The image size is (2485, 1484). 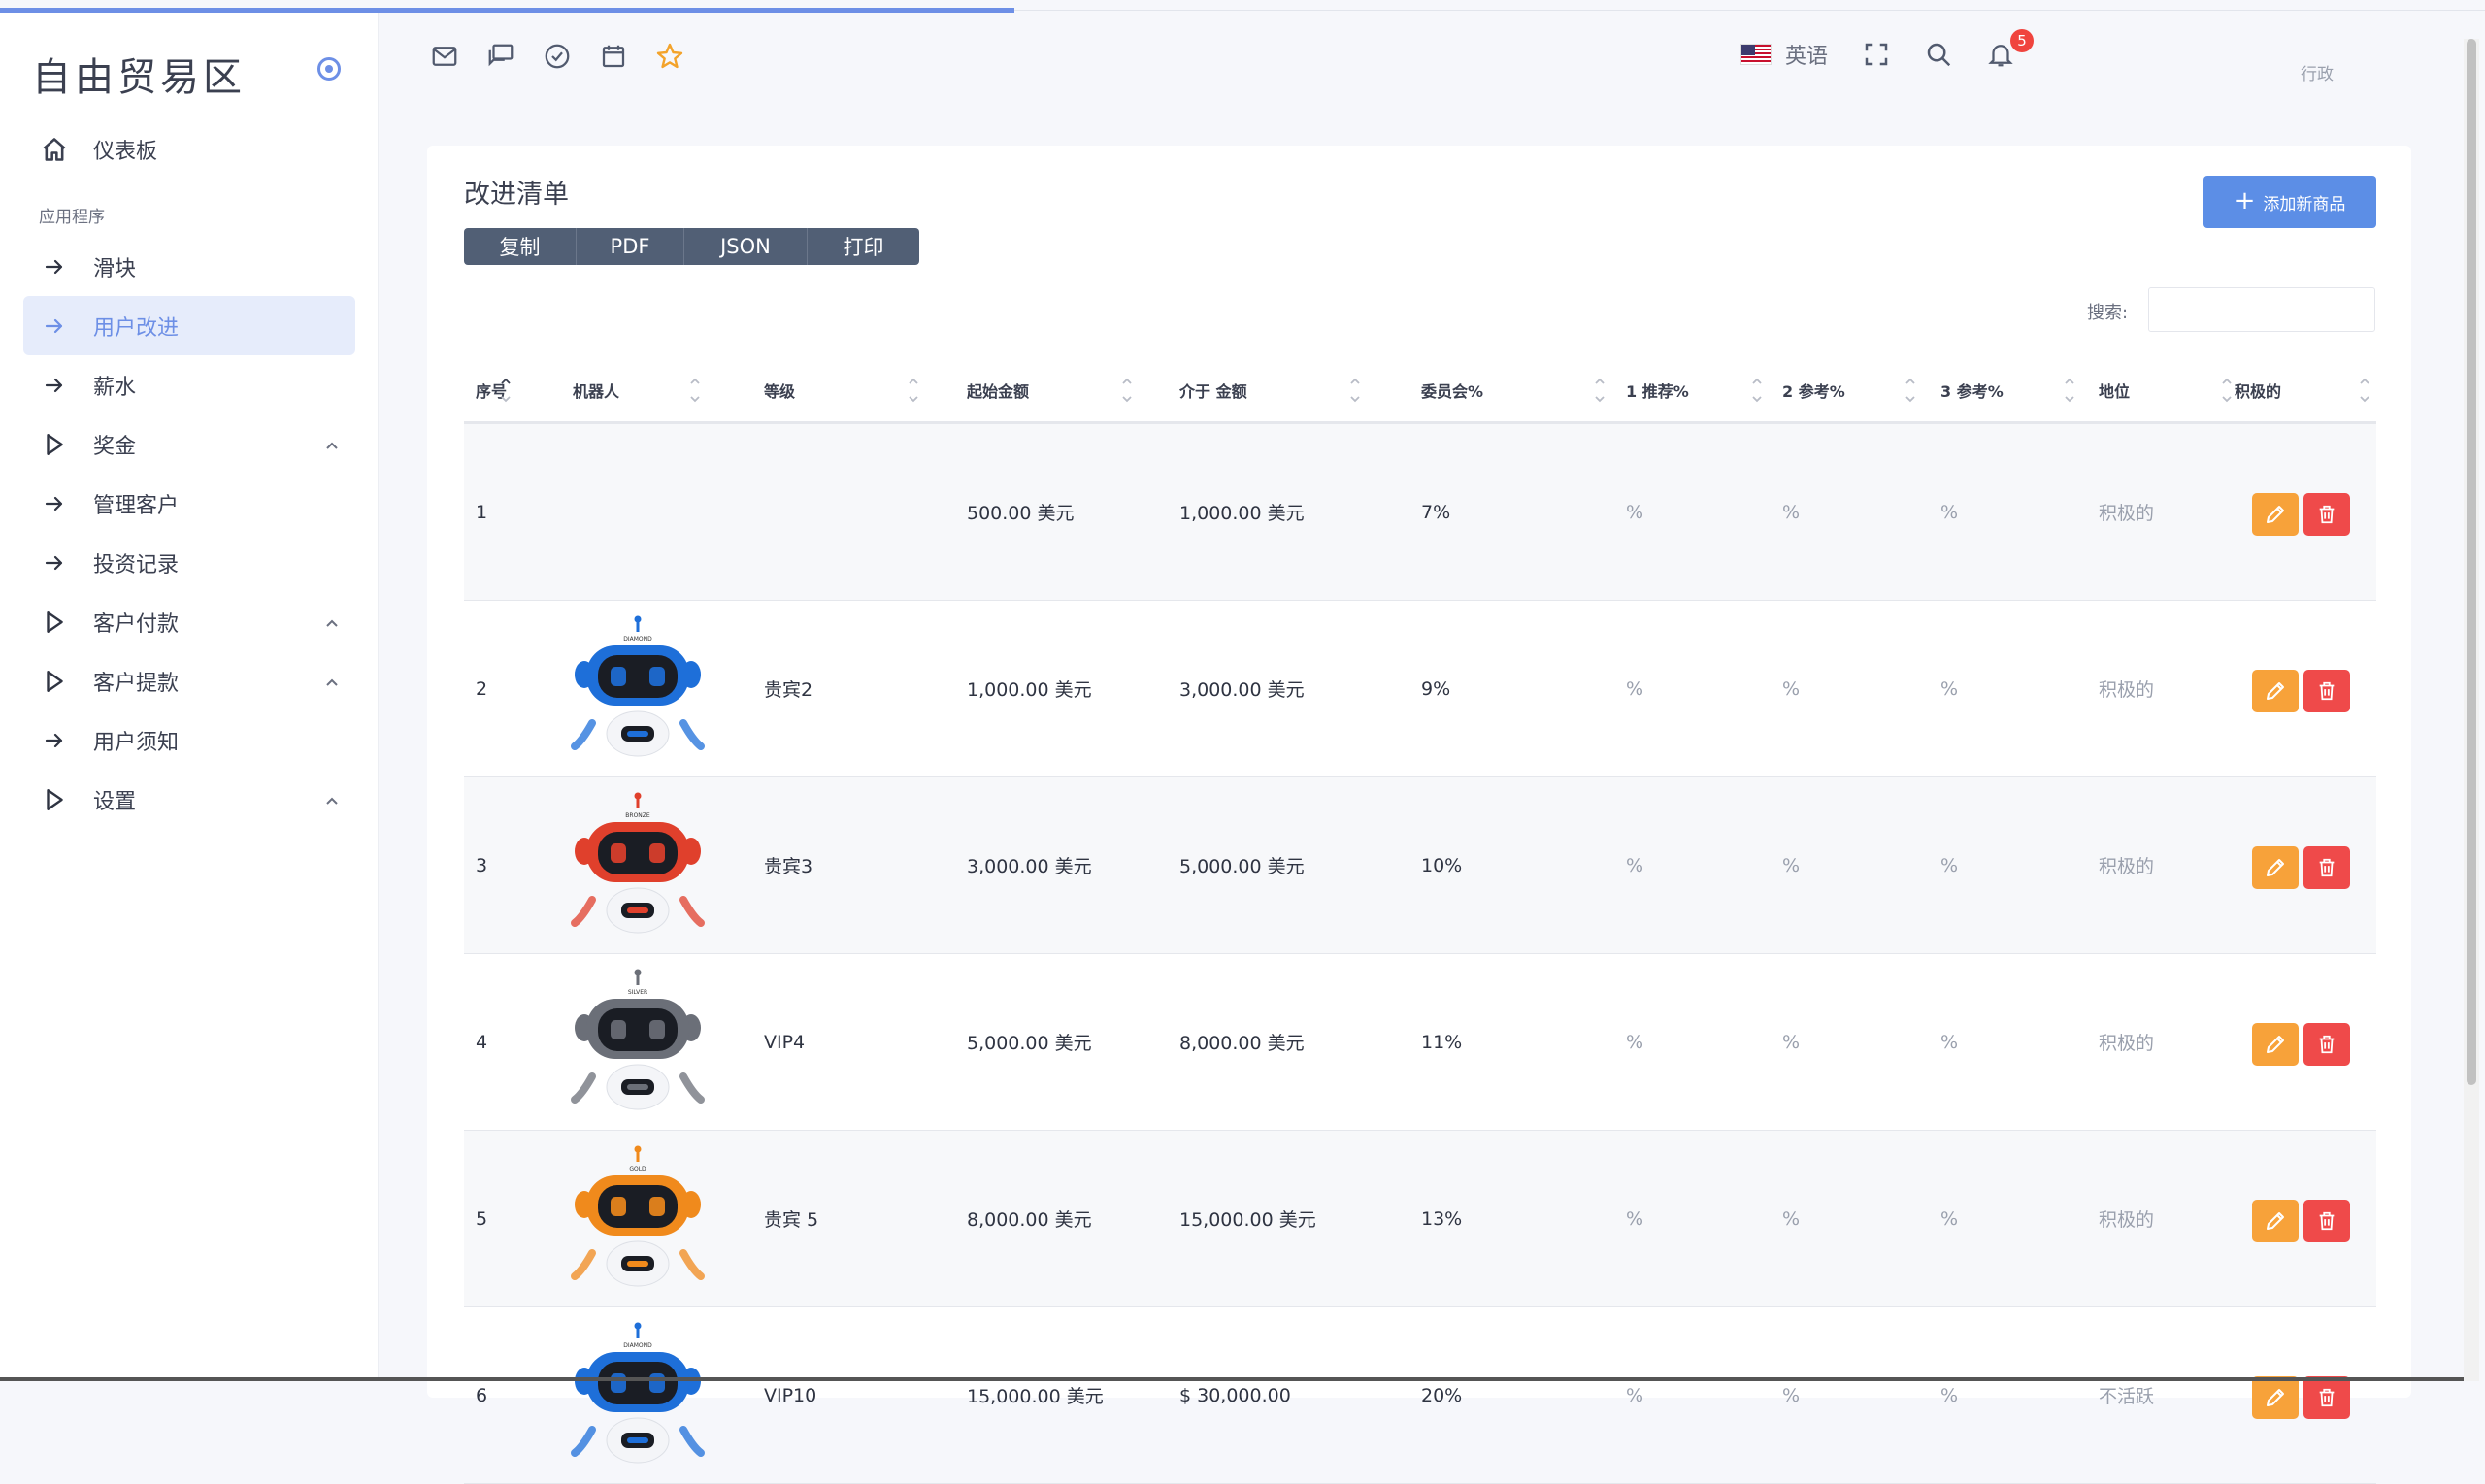 What do you see at coordinates (1029, 866) in the screenshot?
I see `cell-start: 3,000.00 美元` at bounding box center [1029, 866].